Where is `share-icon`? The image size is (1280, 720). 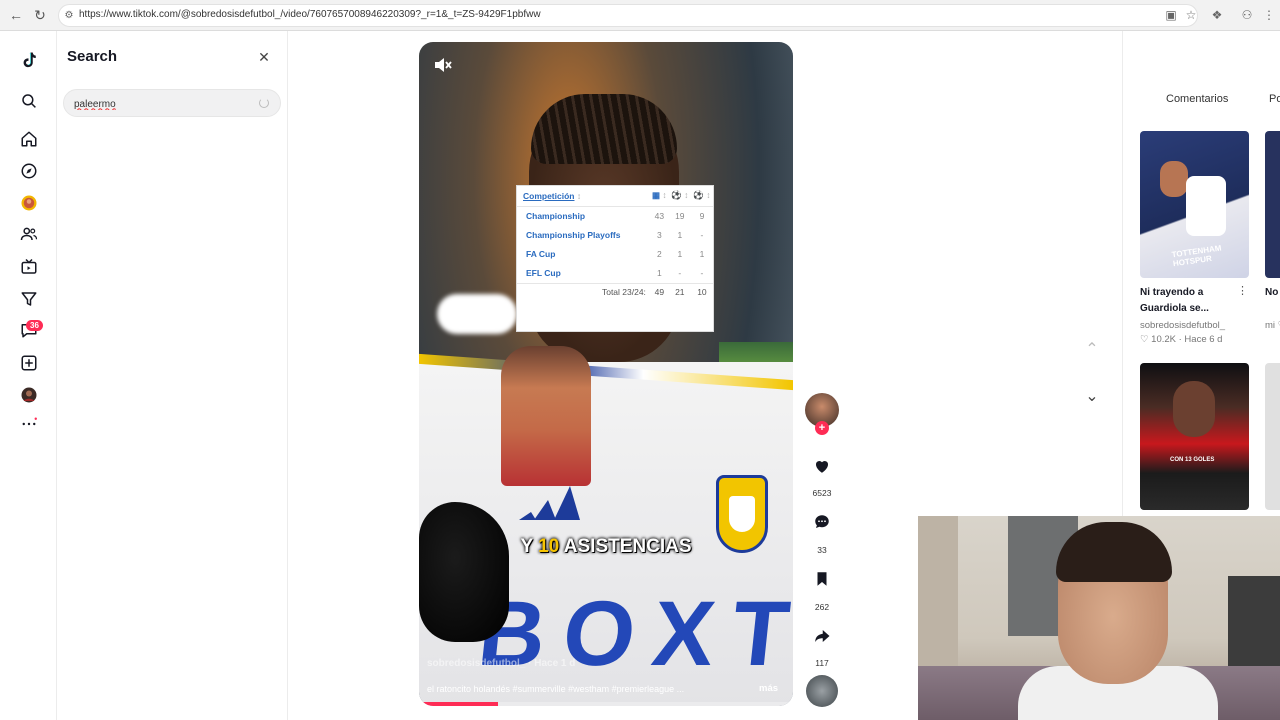 share-icon is located at coordinates (822, 636).